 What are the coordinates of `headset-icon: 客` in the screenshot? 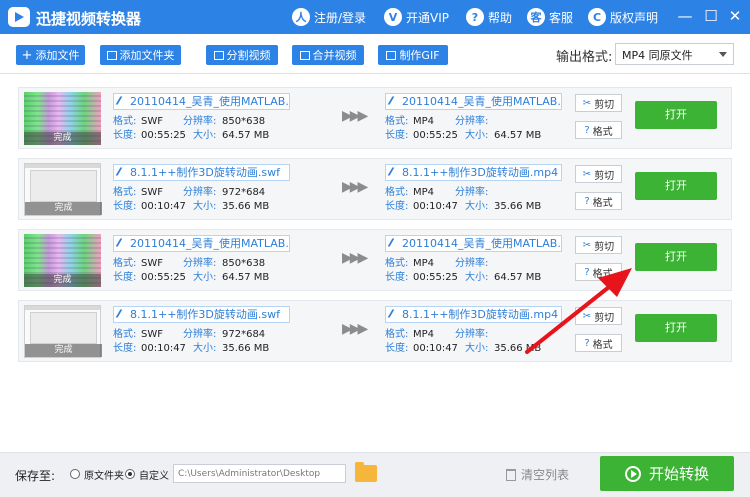 It's located at (536, 17).